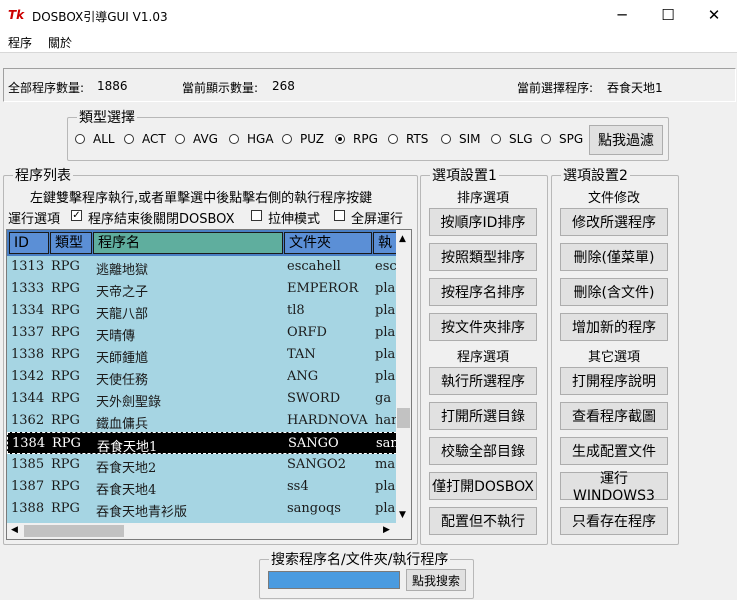 The image size is (737, 600). What do you see at coordinates (80, 139) in the screenshot?
I see `radio-all` at bounding box center [80, 139].